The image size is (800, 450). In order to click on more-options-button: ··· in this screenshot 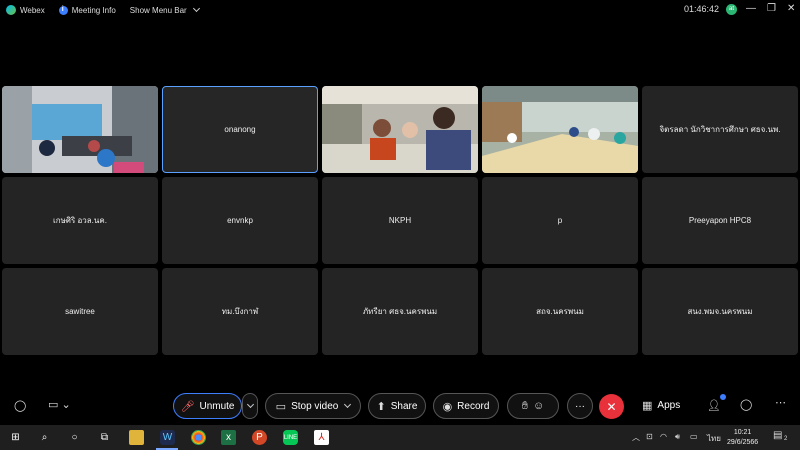, I will do `click(580, 406)`.